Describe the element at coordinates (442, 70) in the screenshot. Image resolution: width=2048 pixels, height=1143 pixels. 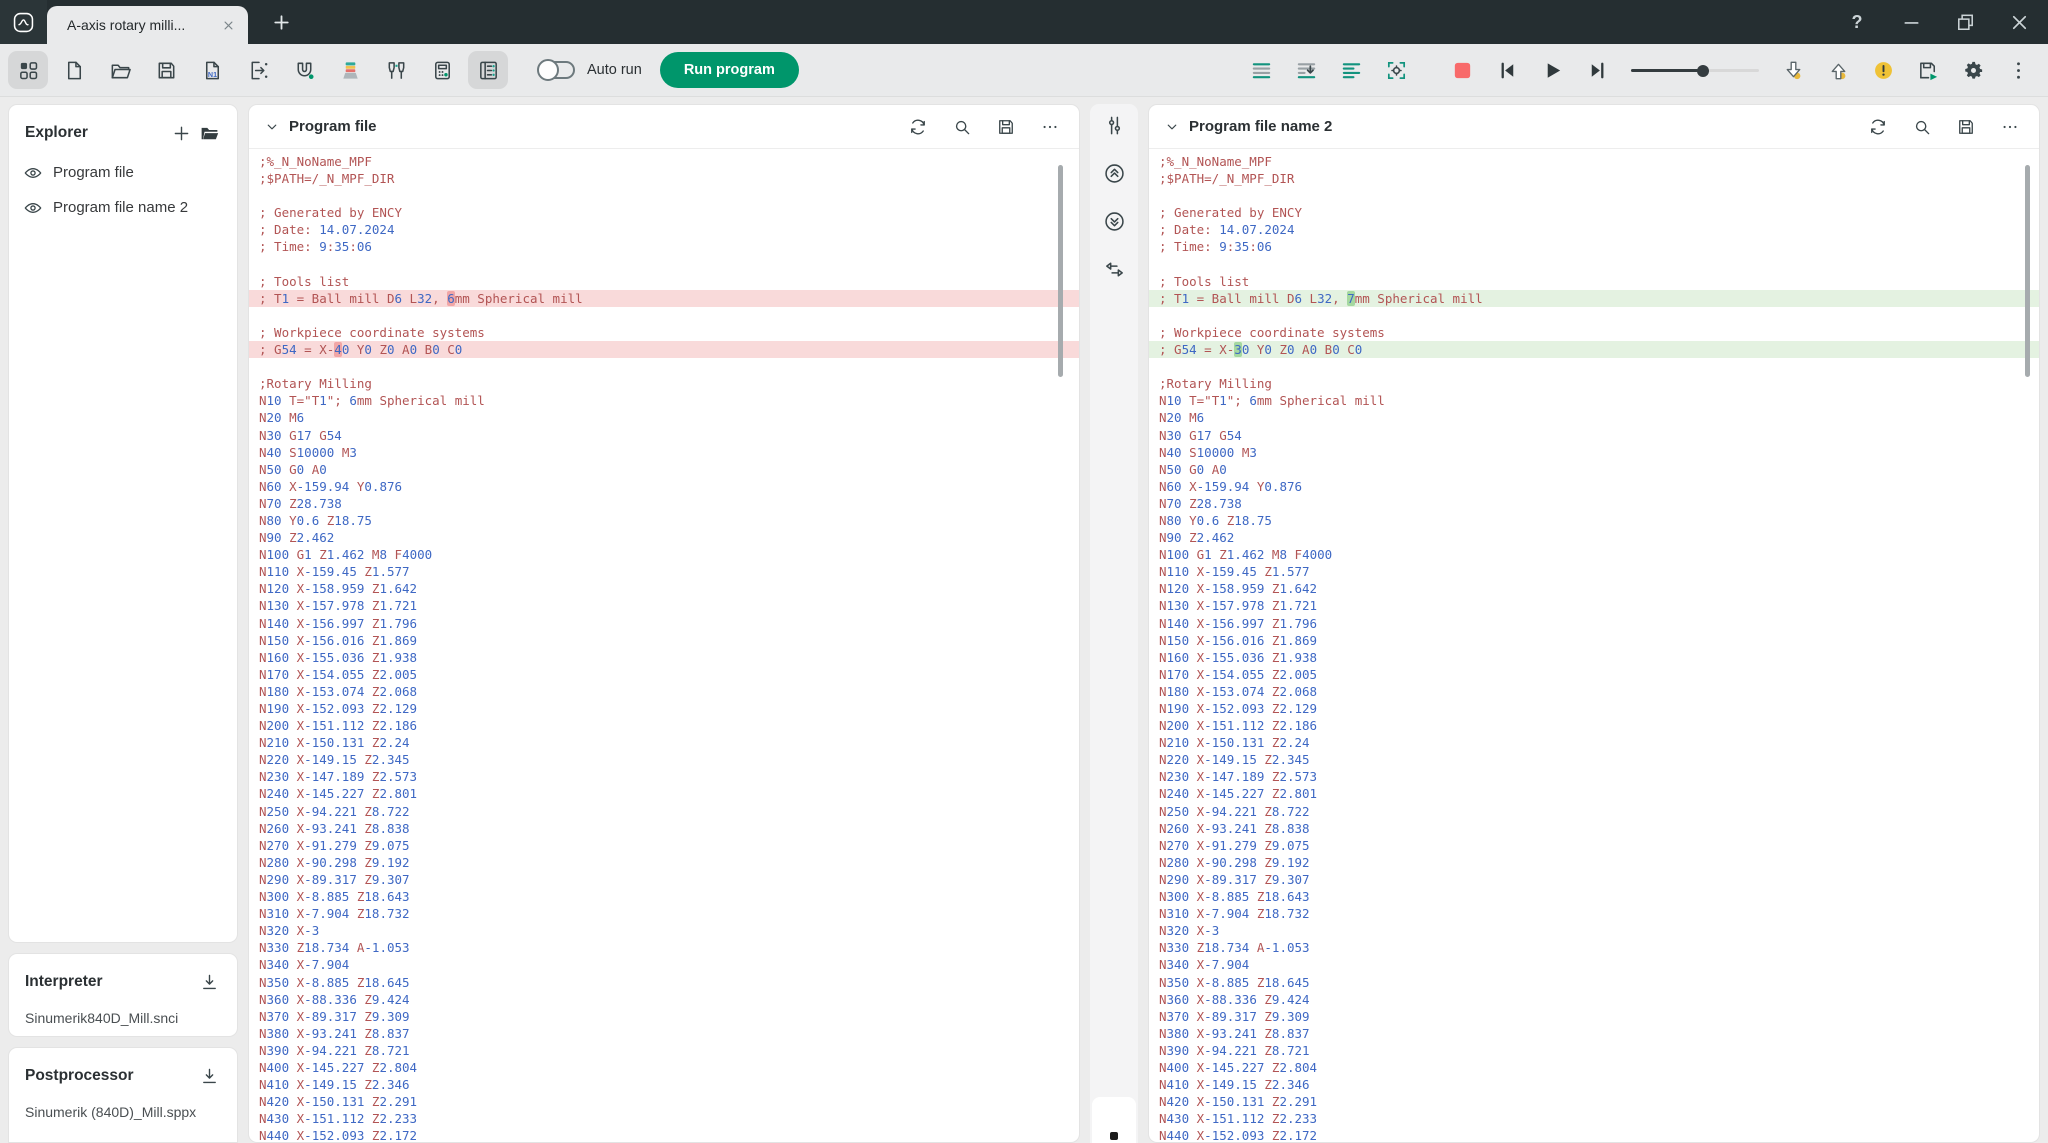
I see `calculator-button` at that location.